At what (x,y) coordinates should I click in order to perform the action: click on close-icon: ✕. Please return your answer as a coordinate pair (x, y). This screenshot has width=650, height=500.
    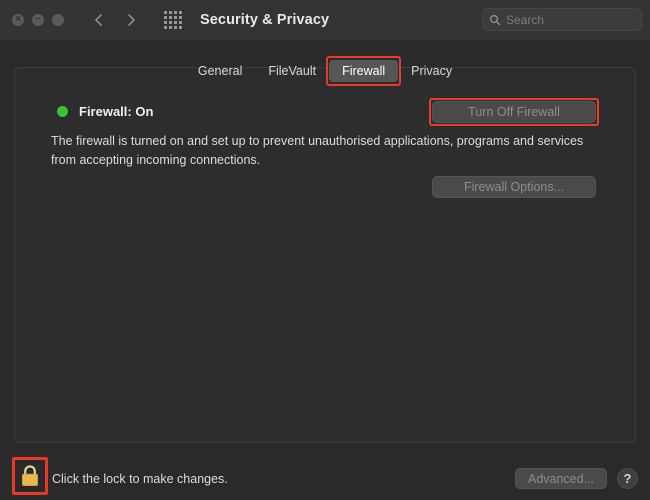
    Looking at the image, I should click on (18, 19).